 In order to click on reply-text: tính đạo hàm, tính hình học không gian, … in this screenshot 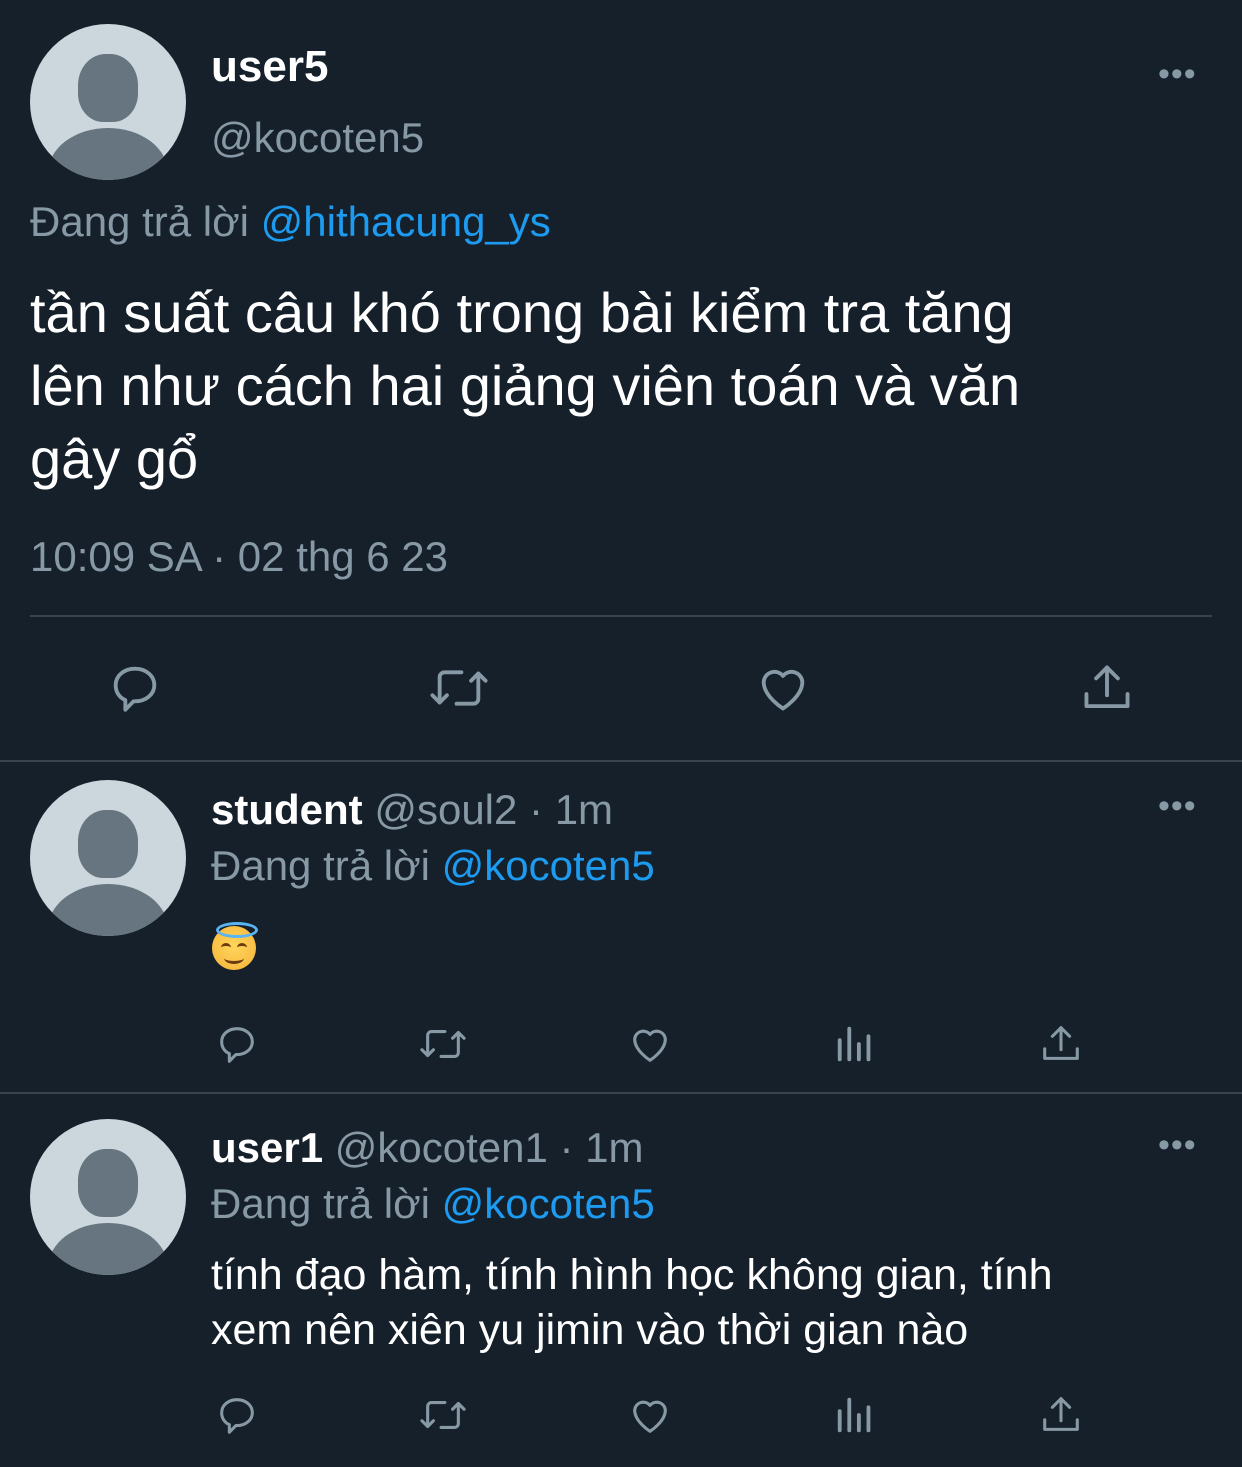, I will do `click(632, 1303)`.